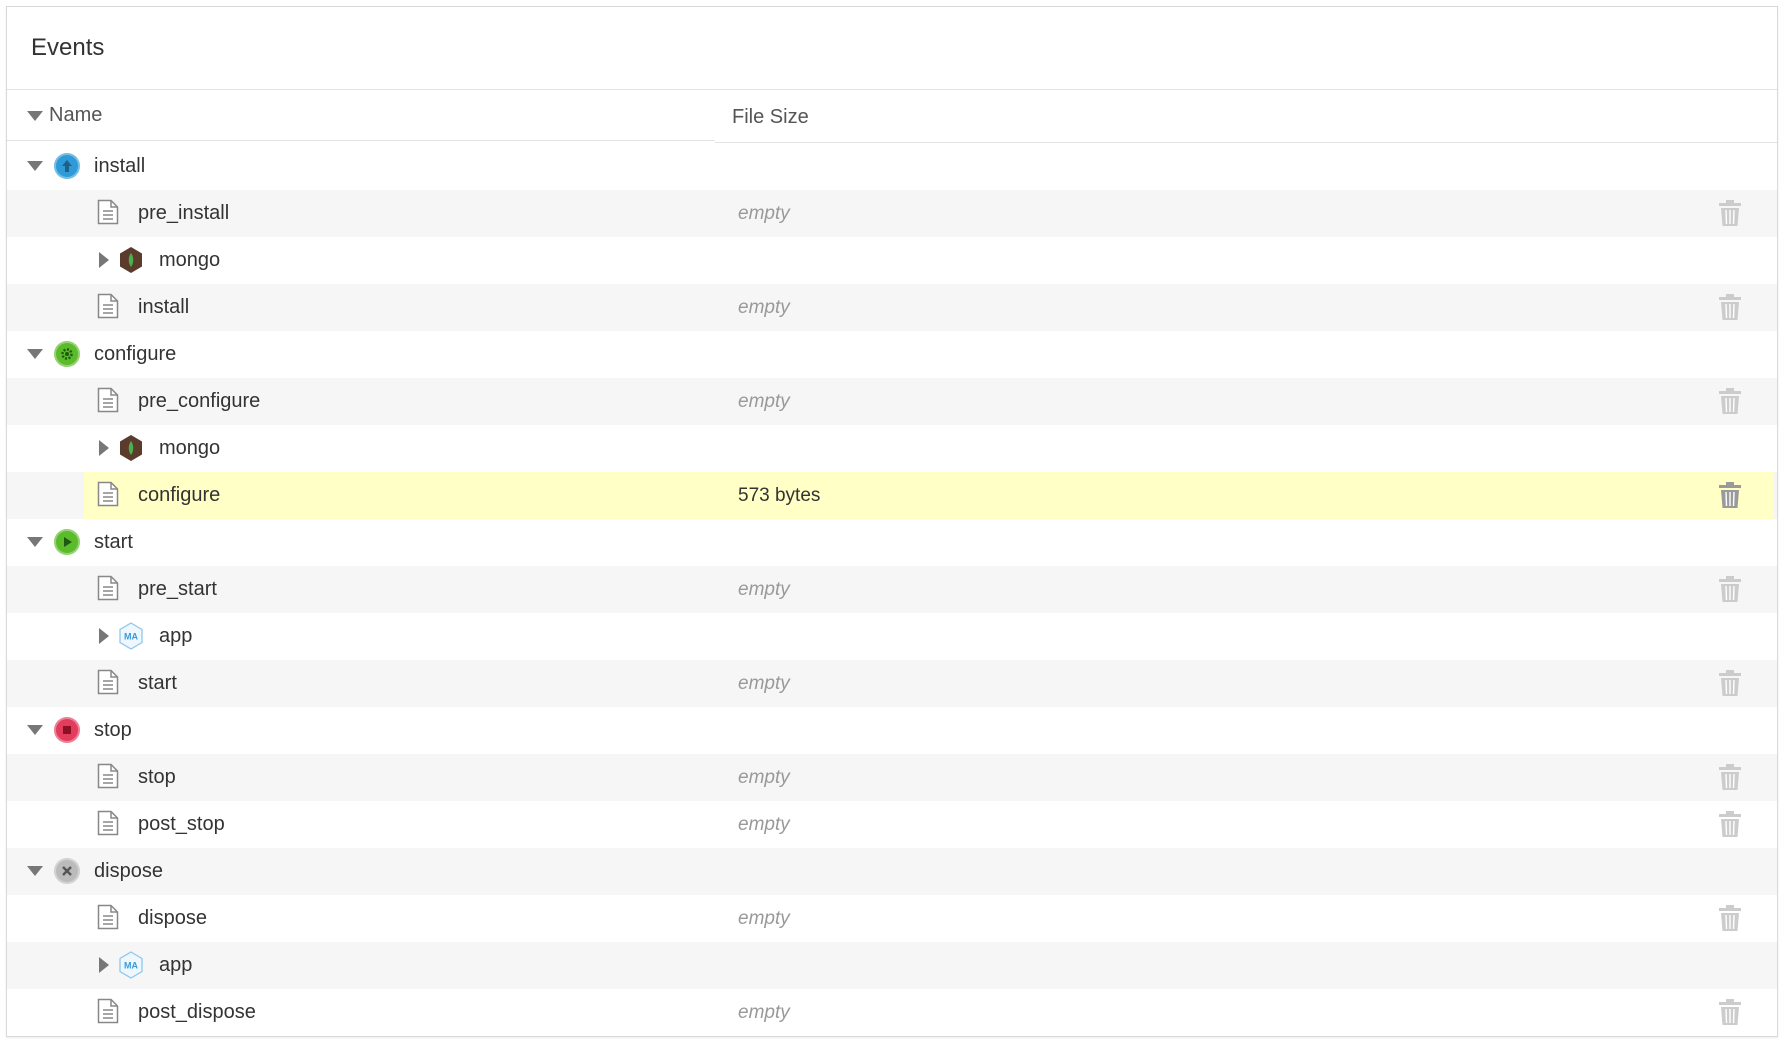  I want to click on table-header: Name File Size, so click(892, 116).